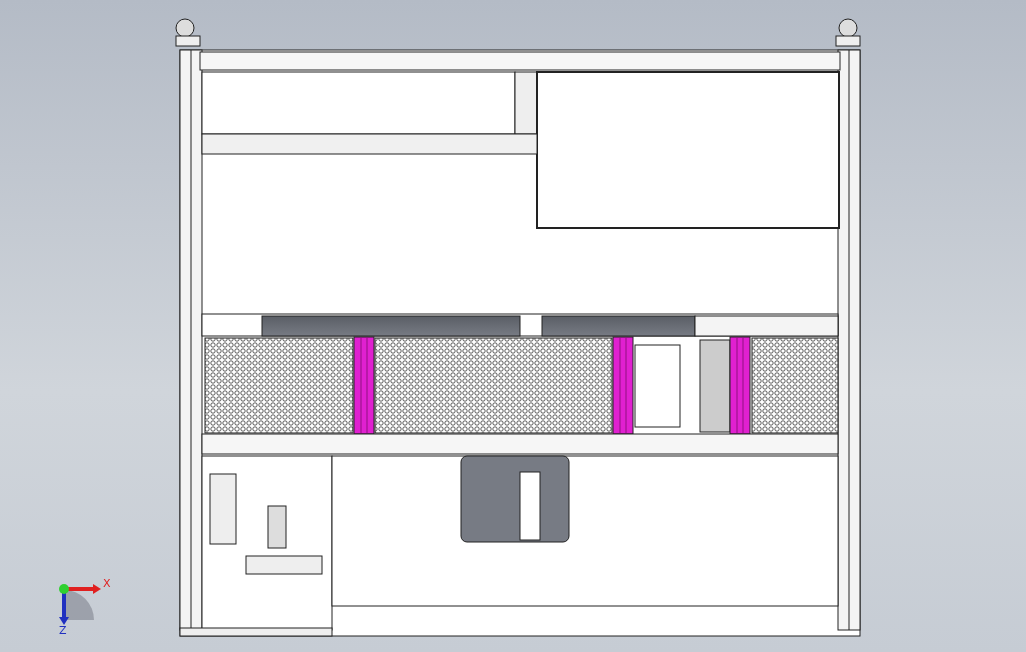  I want to click on axis-triad-icon, so click(80, 604).